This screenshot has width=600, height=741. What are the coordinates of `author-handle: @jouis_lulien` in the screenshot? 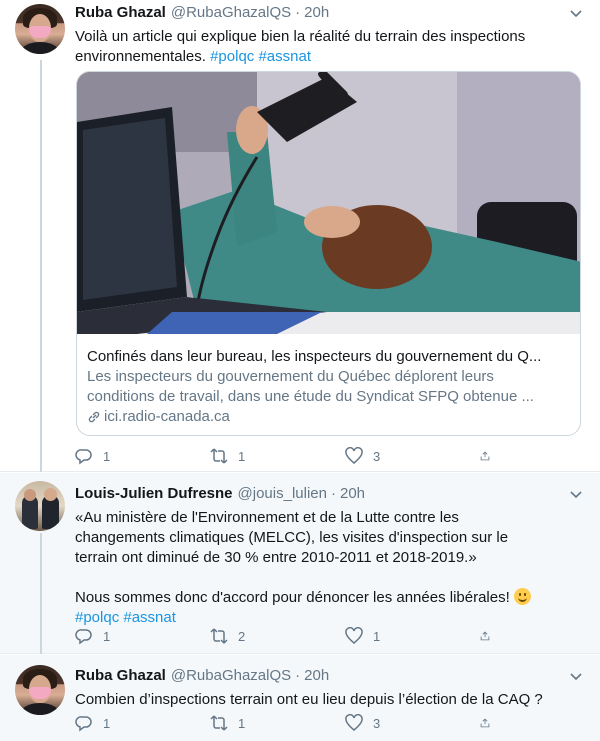 It's located at (282, 493).